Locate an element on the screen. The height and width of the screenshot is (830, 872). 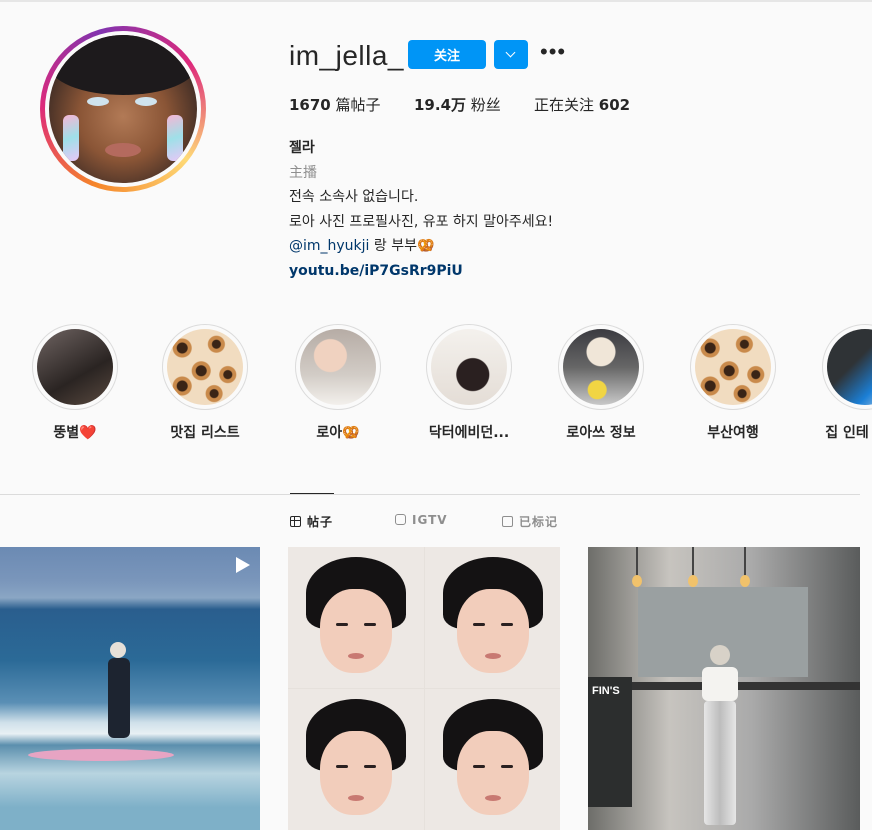
surfer-figure is located at coordinates (124, 697).